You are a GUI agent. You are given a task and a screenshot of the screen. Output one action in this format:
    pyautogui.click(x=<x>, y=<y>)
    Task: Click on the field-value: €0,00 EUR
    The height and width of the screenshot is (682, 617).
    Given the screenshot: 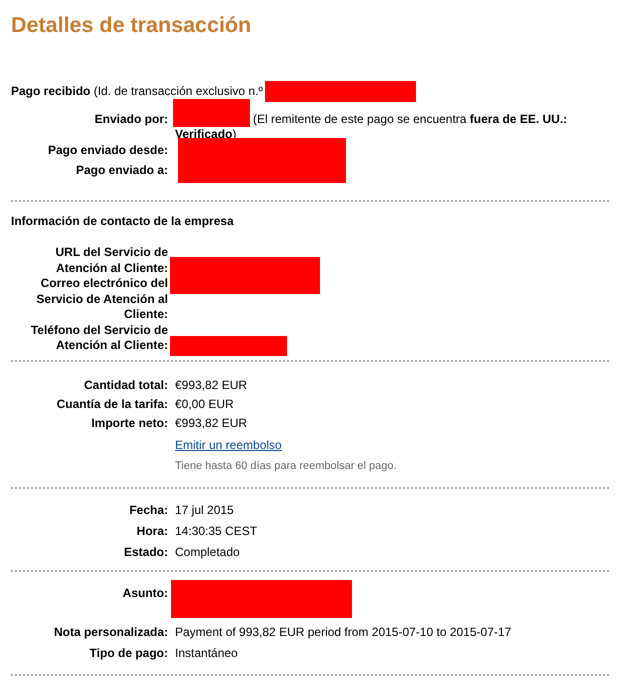 What is the action you would take?
    pyautogui.click(x=204, y=403)
    